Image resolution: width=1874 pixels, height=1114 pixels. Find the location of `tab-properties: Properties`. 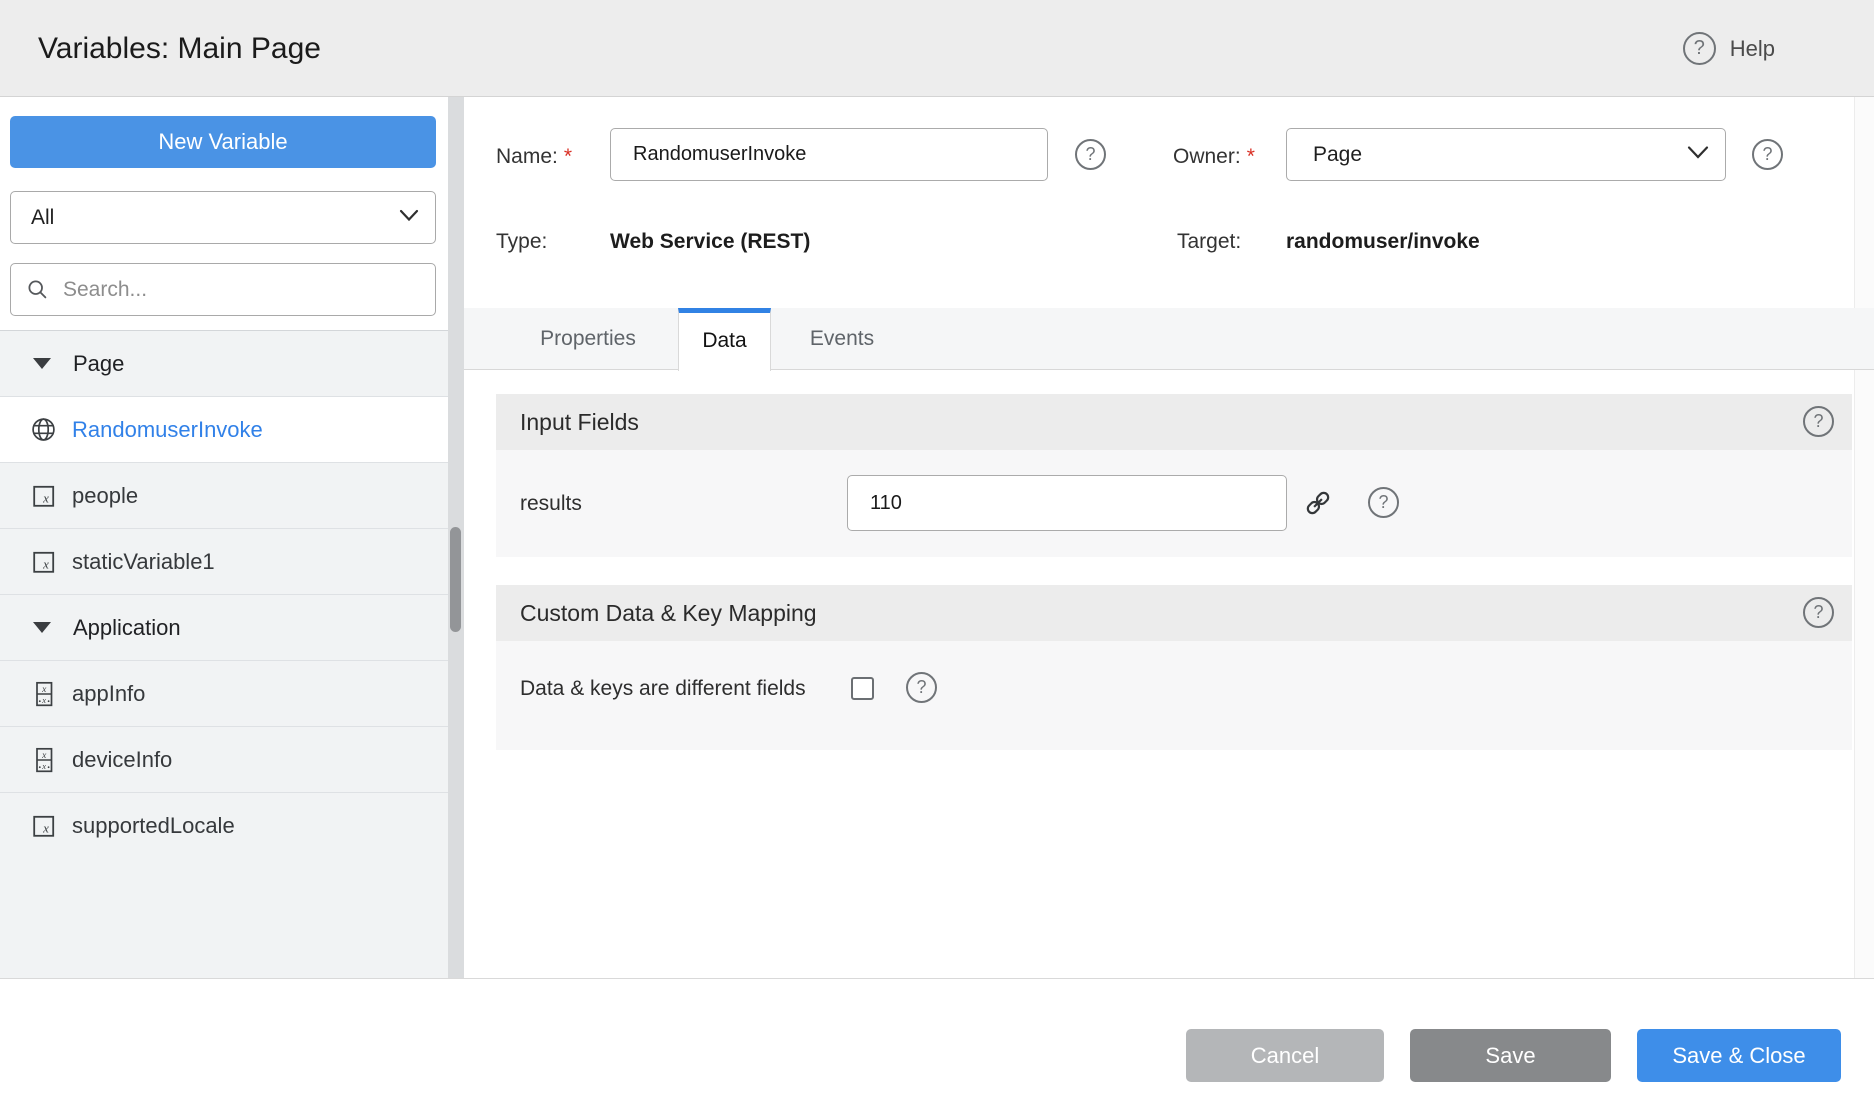

tab-properties: Properties is located at coordinates (588, 339).